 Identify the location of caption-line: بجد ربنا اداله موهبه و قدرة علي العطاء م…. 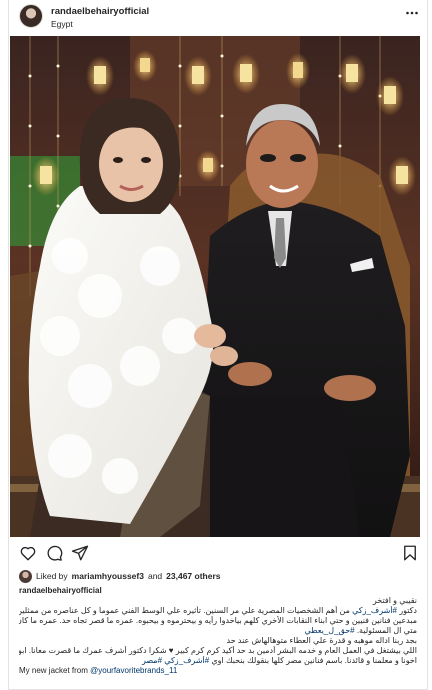
(322, 640).